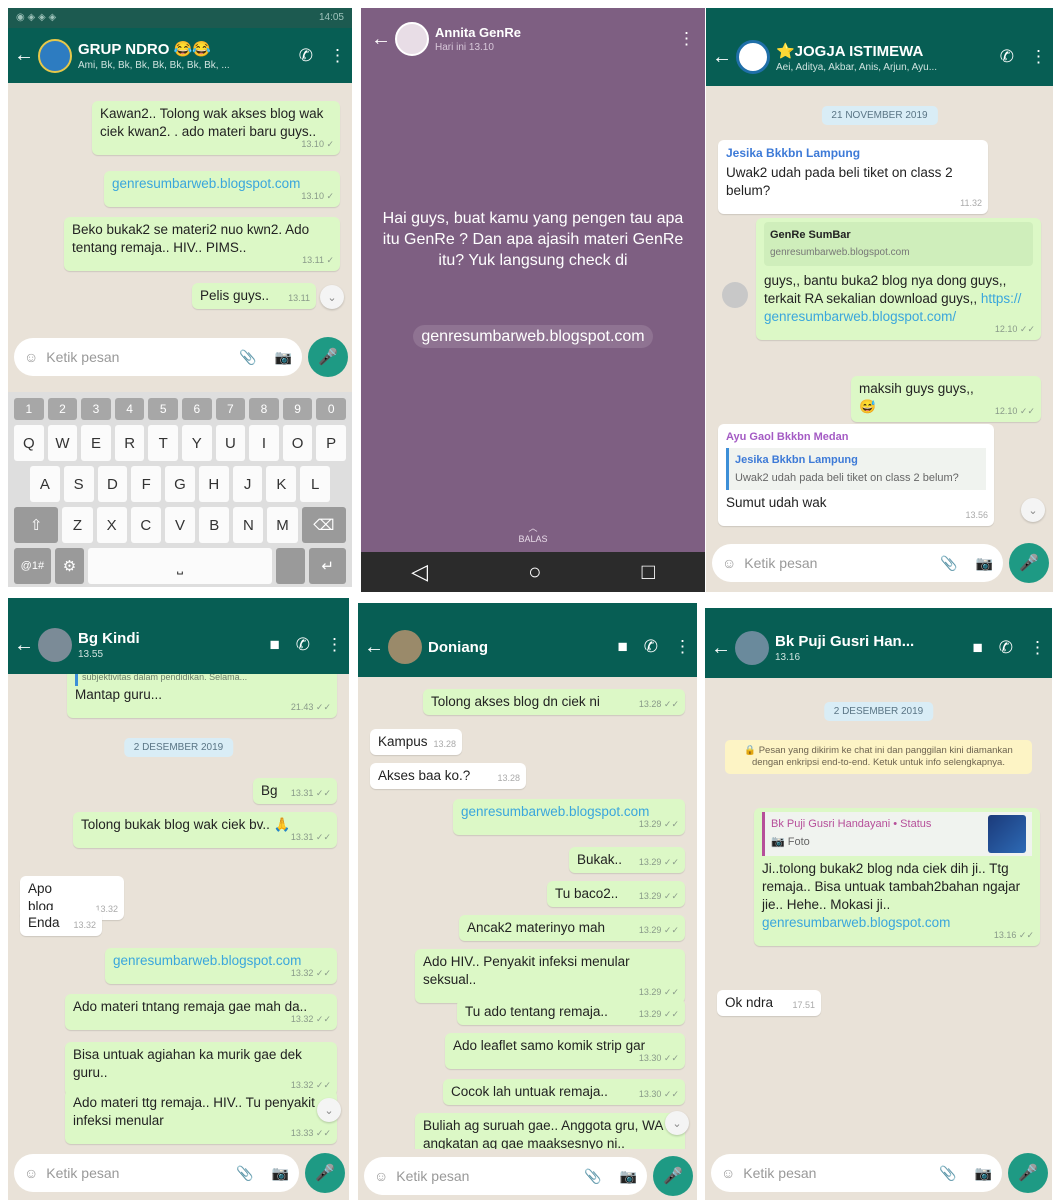 This screenshot has width=1057, height=1204. What do you see at coordinates (77, 525) in the screenshot?
I see `key-z: Z` at bounding box center [77, 525].